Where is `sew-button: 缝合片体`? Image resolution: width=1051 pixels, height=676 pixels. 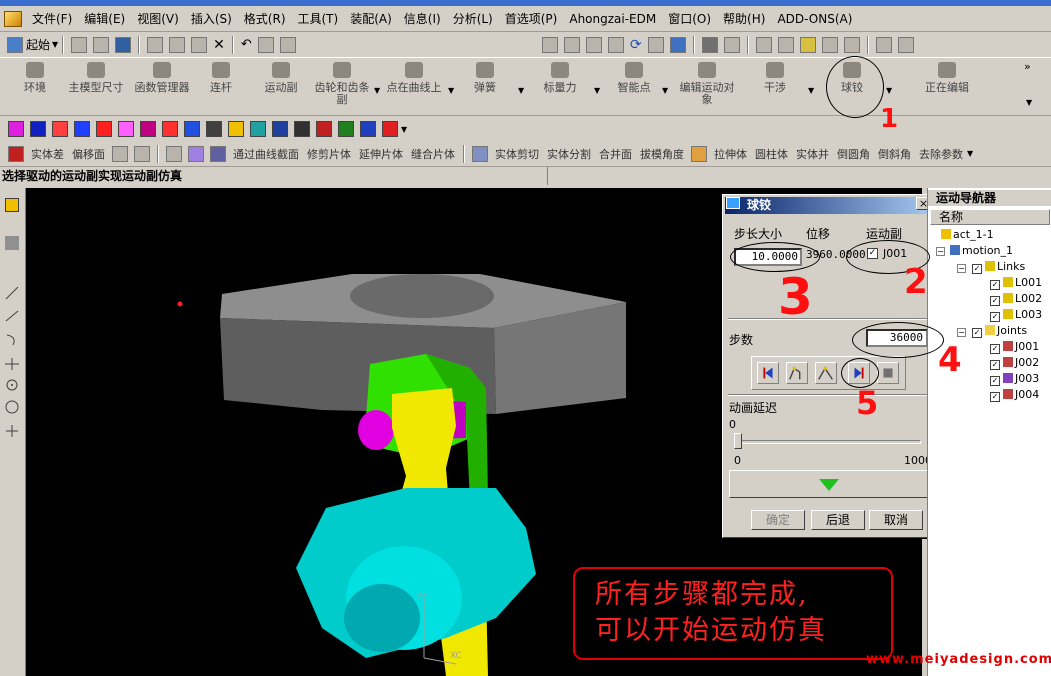 sew-button: 缝合片体 is located at coordinates (433, 154).